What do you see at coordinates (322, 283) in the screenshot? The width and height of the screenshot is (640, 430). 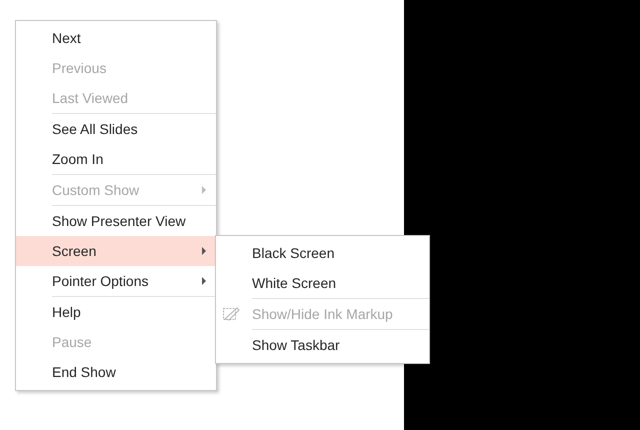 I see `menu-item: White Screen` at bounding box center [322, 283].